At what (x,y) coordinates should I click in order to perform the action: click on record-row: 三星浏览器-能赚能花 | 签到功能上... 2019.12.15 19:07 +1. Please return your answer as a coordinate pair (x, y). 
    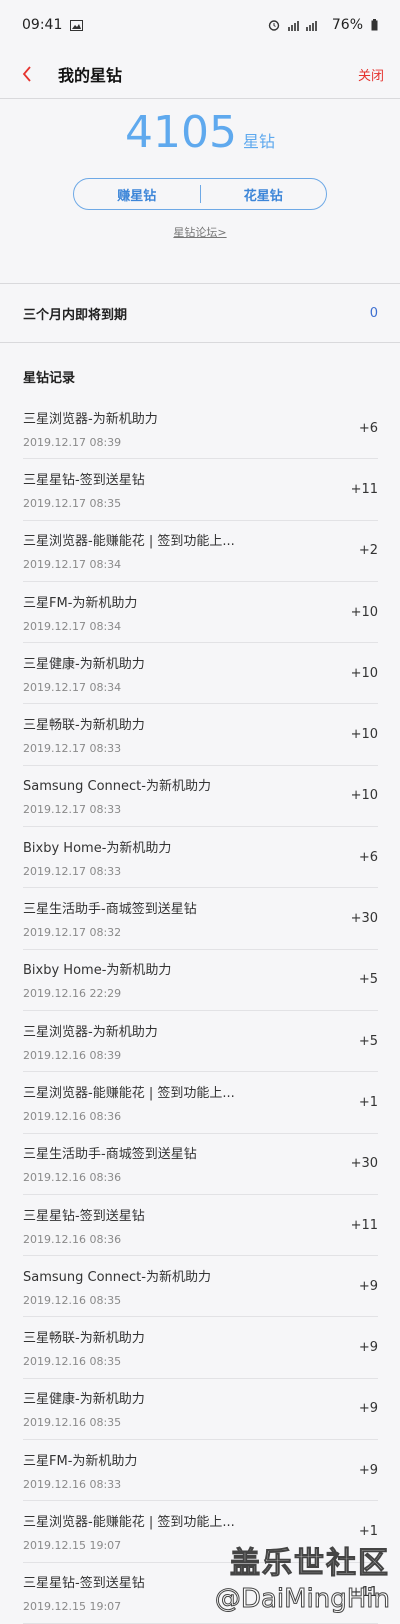
    Looking at the image, I should click on (200, 1532).